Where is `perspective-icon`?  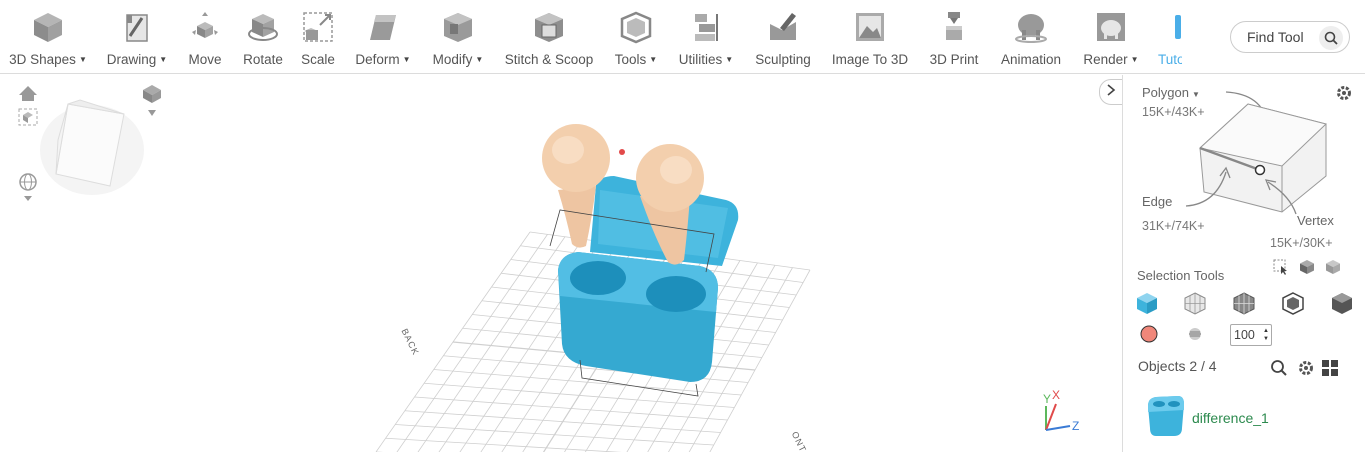
perspective-icon is located at coordinates (152, 100).